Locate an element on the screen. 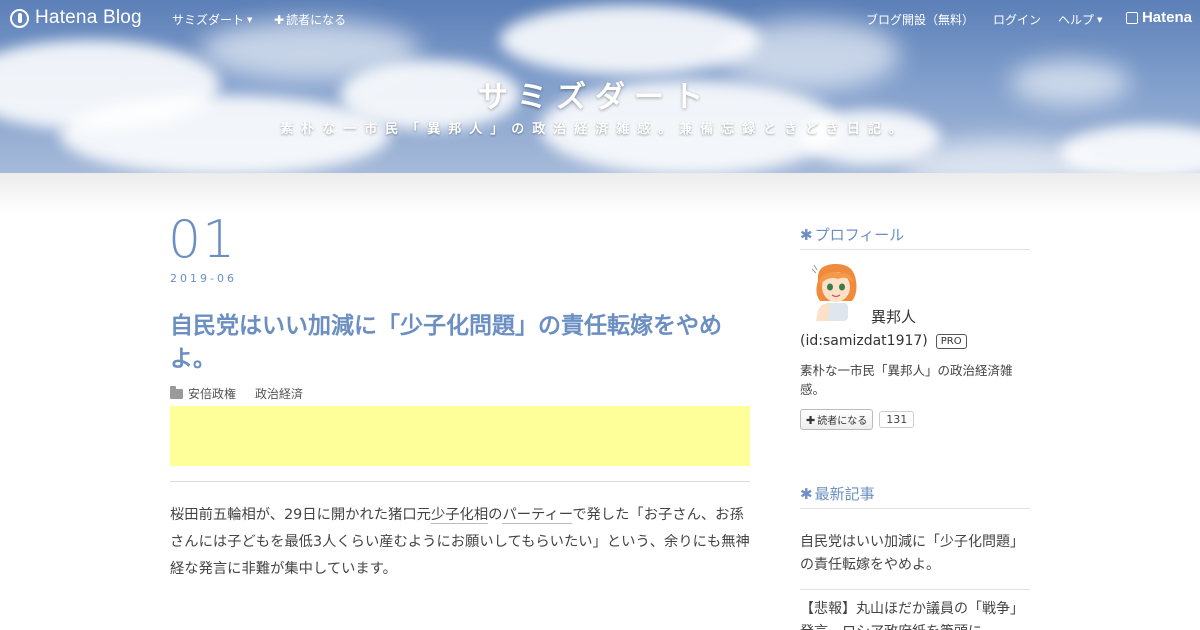 This screenshot has height=630, width=1200. login-link: ログイン is located at coordinates (1017, 19).